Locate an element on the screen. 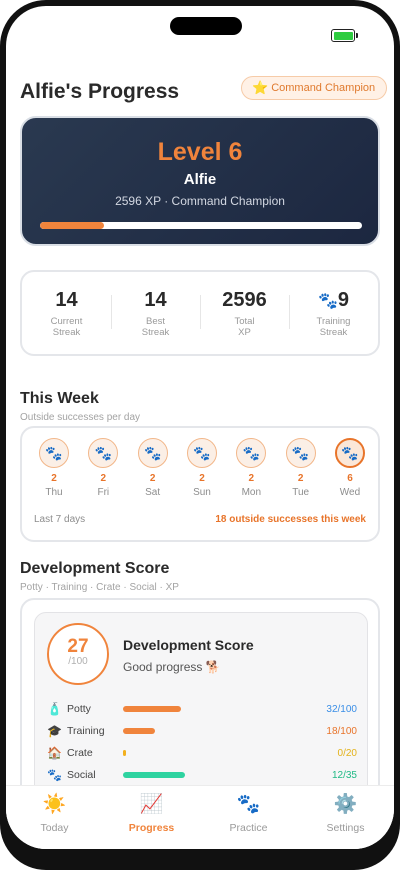 Image resolution: width=400 pixels, height=870 pixels. development-section-title: Development Score is located at coordinates (95, 568).